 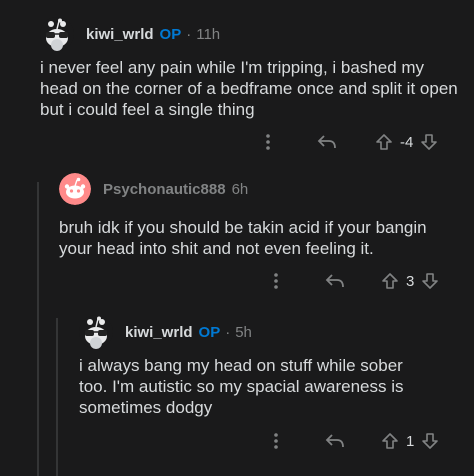 I want to click on timestamp: 5h, so click(x=243, y=332).